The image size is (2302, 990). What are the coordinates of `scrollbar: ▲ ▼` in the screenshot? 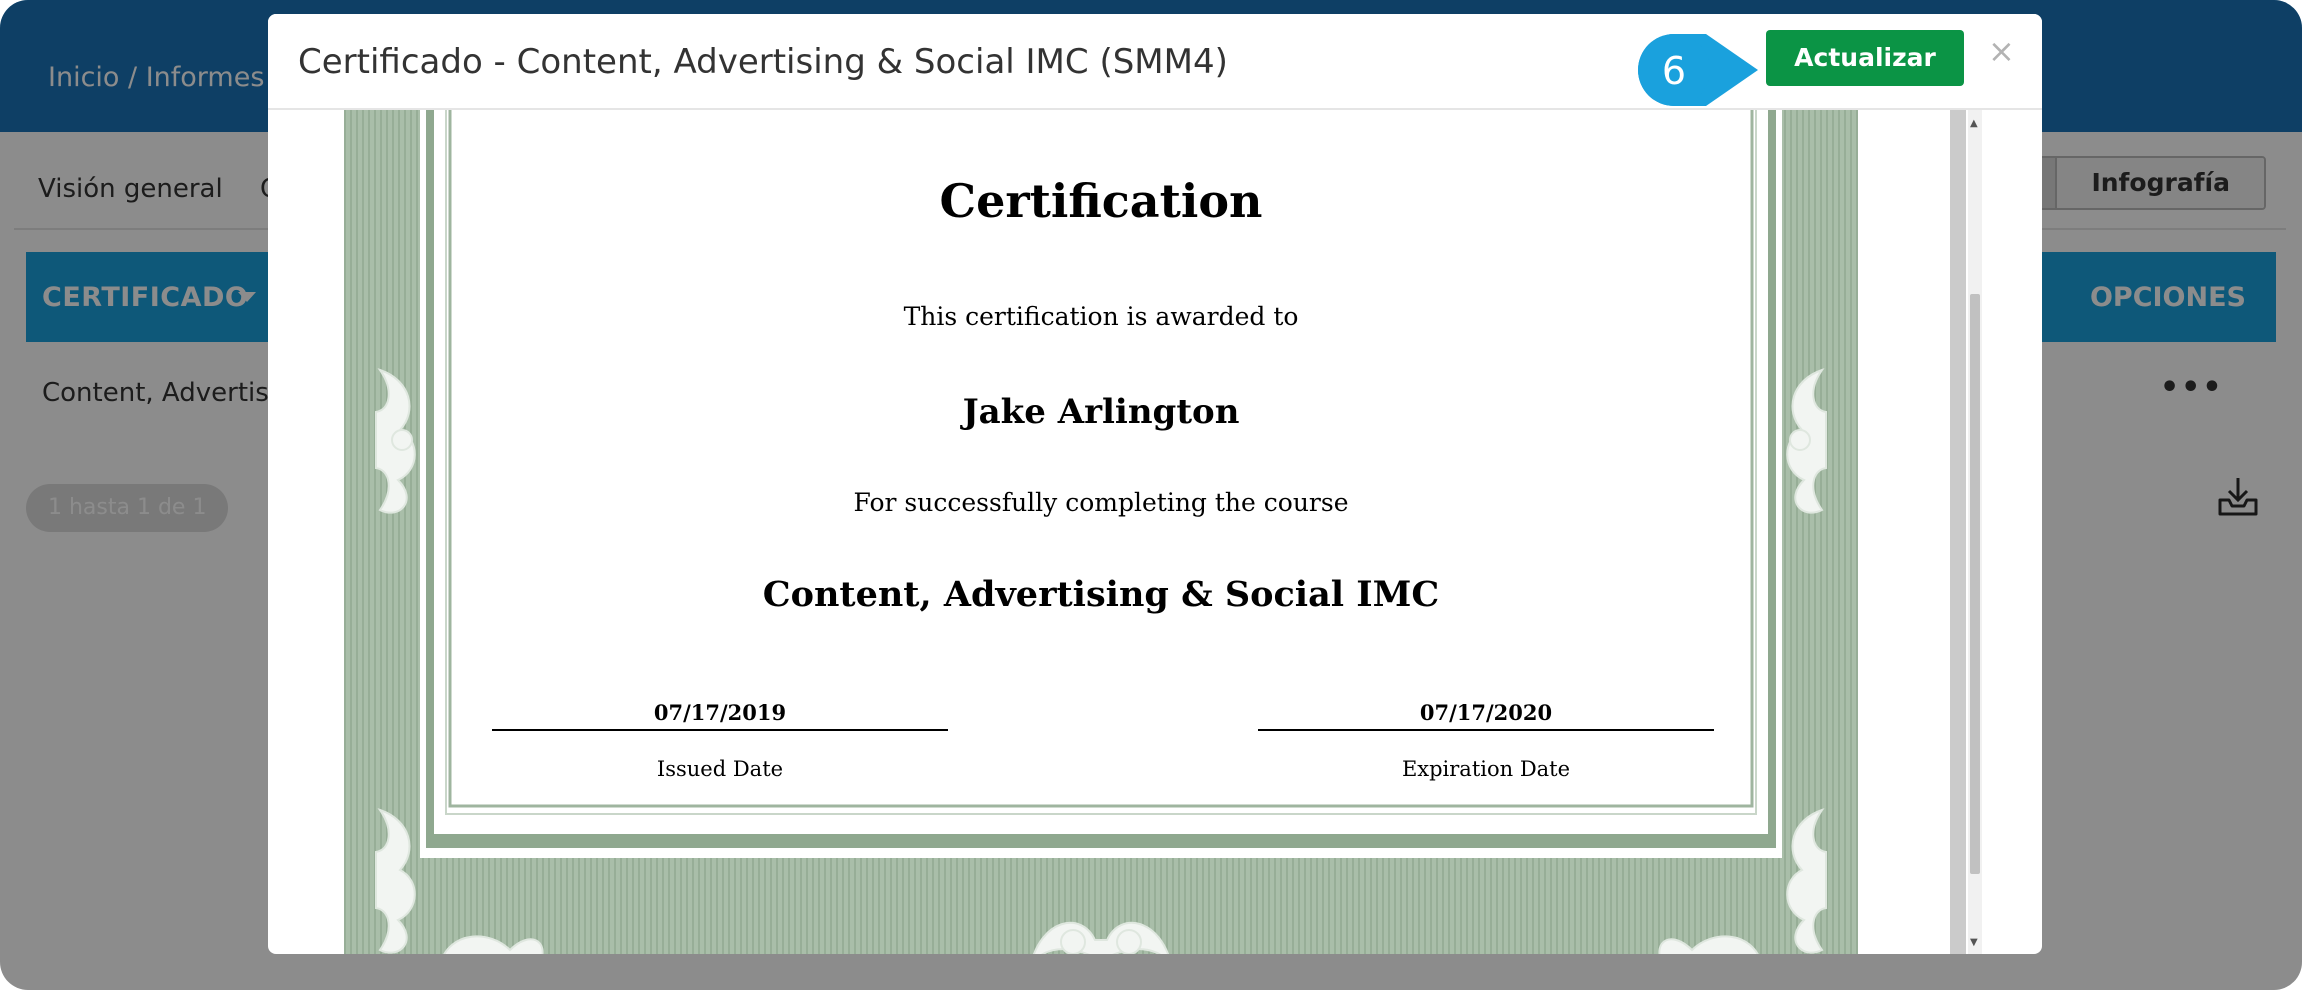 It's located at (1975, 532).